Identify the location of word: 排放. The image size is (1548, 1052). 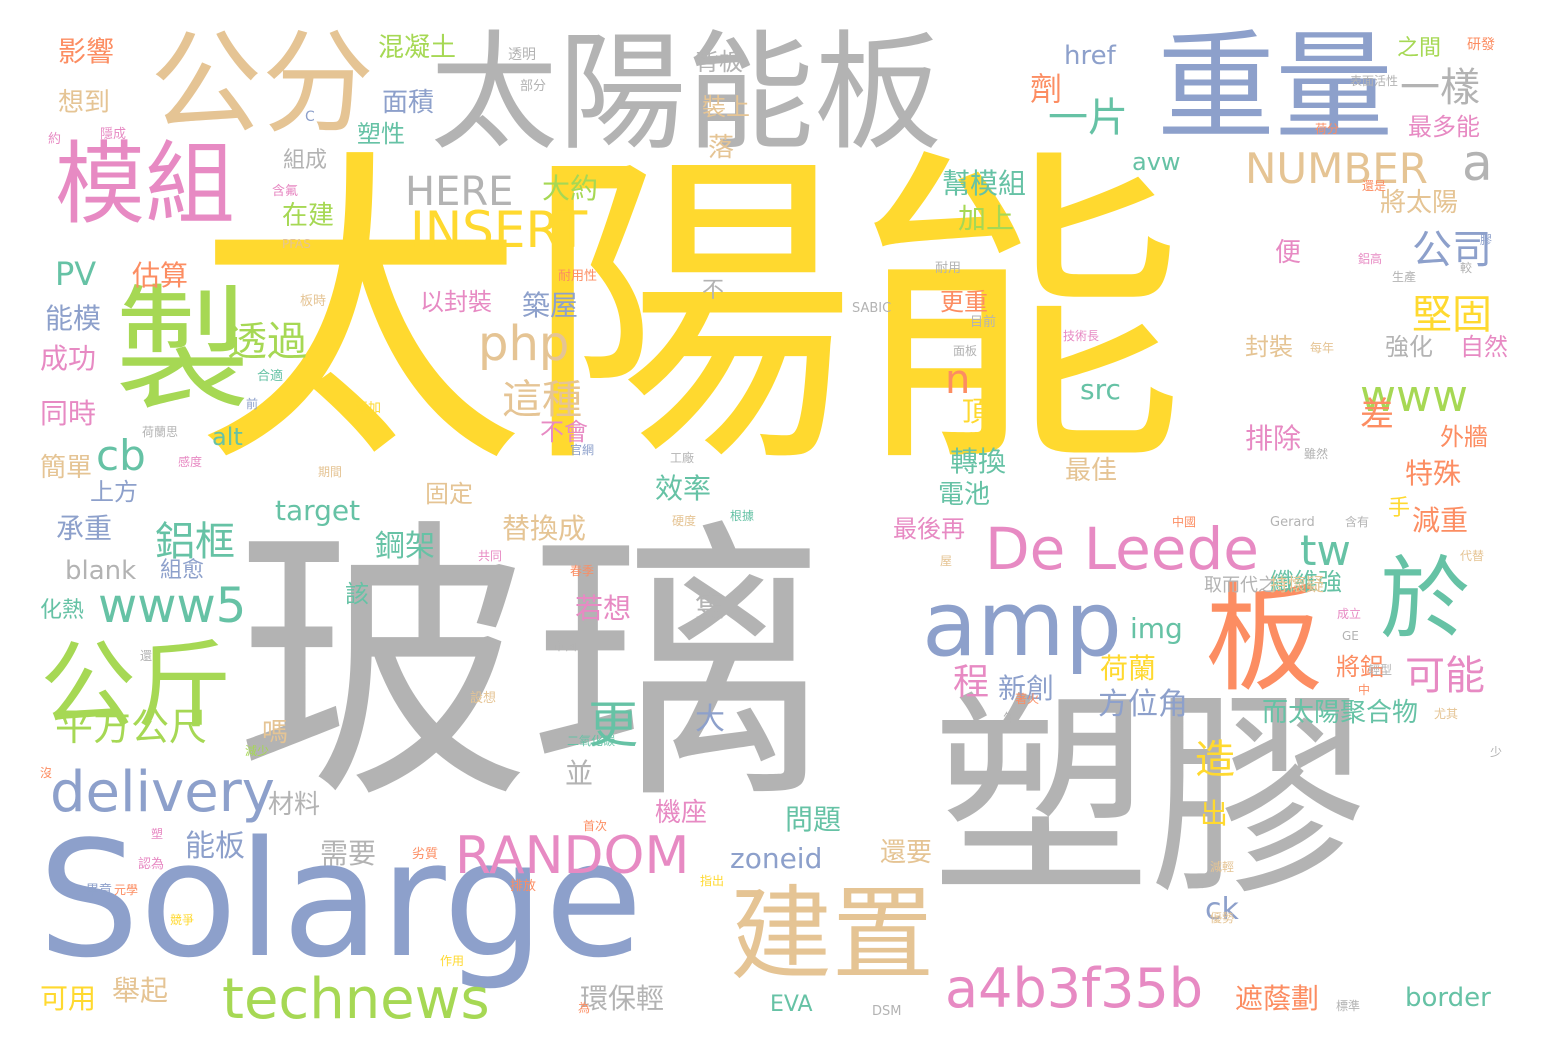
(523, 886).